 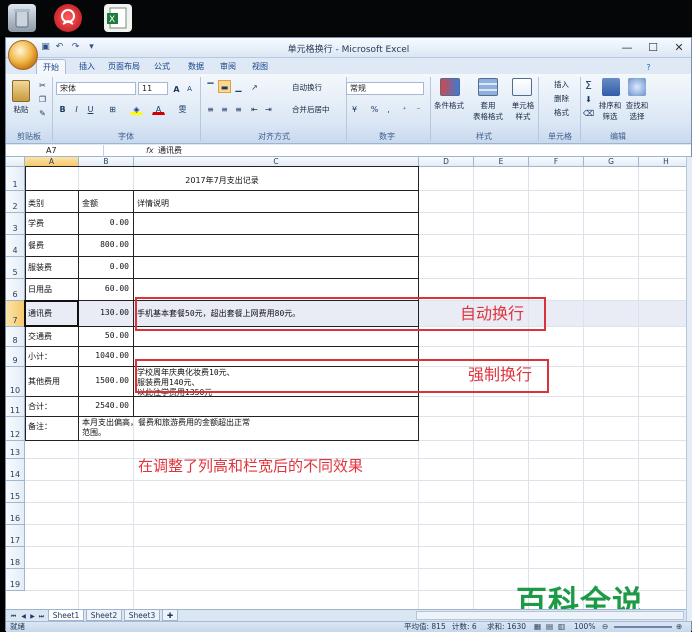 What do you see at coordinates (627, 47) in the screenshot?
I see `minimize-button: —` at bounding box center [627, 47].